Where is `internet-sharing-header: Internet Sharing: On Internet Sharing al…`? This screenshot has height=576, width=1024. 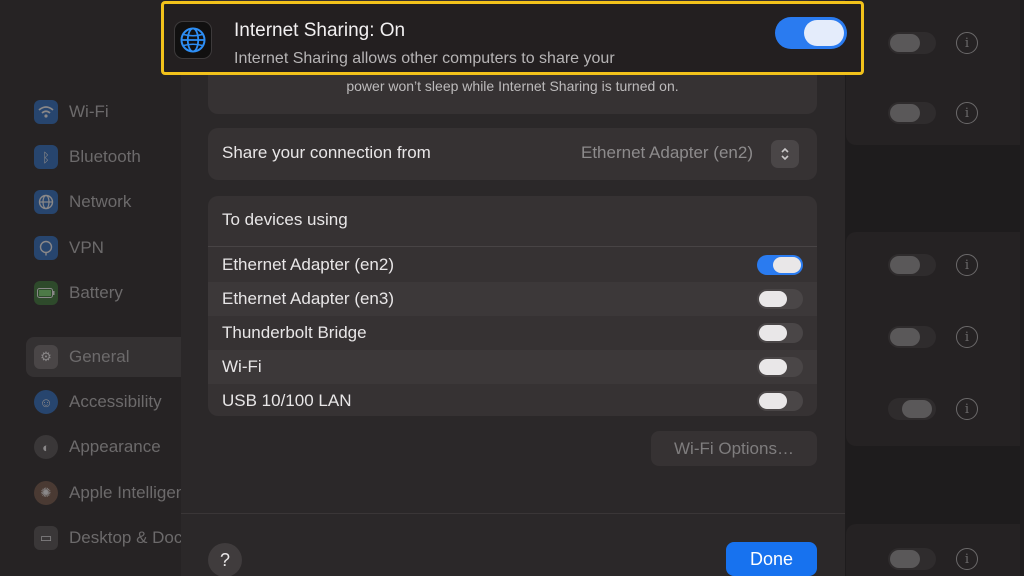
internet-sharing-header: Internet Sharing: On Internet Sharing al… is located at coordinates (512, 38).